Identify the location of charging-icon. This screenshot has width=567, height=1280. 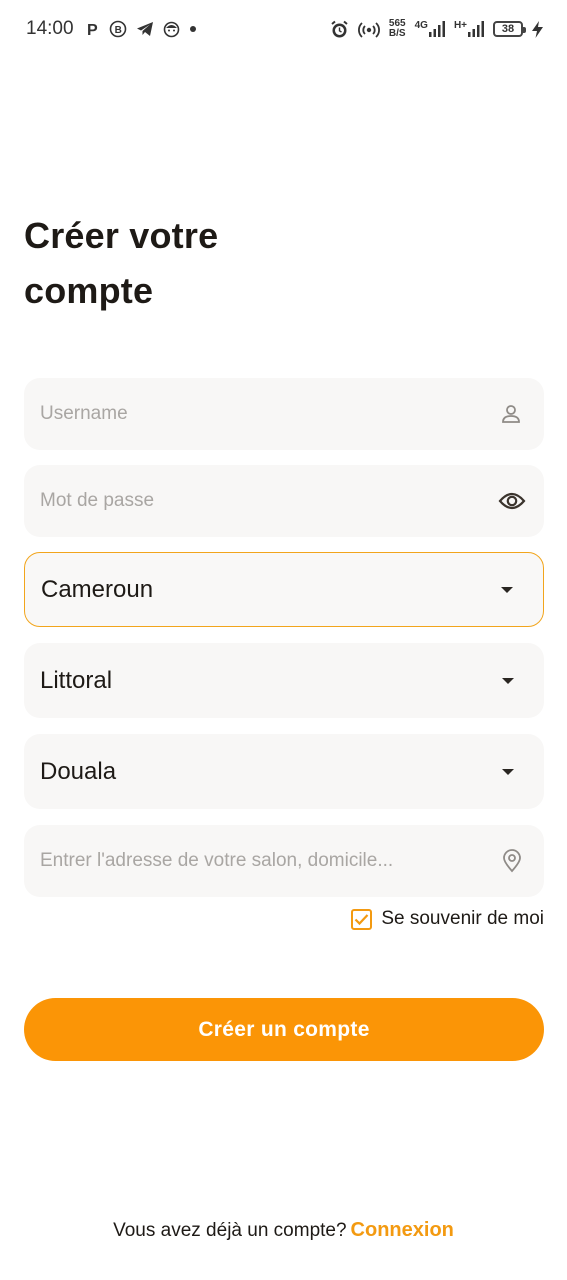
(537, 29).